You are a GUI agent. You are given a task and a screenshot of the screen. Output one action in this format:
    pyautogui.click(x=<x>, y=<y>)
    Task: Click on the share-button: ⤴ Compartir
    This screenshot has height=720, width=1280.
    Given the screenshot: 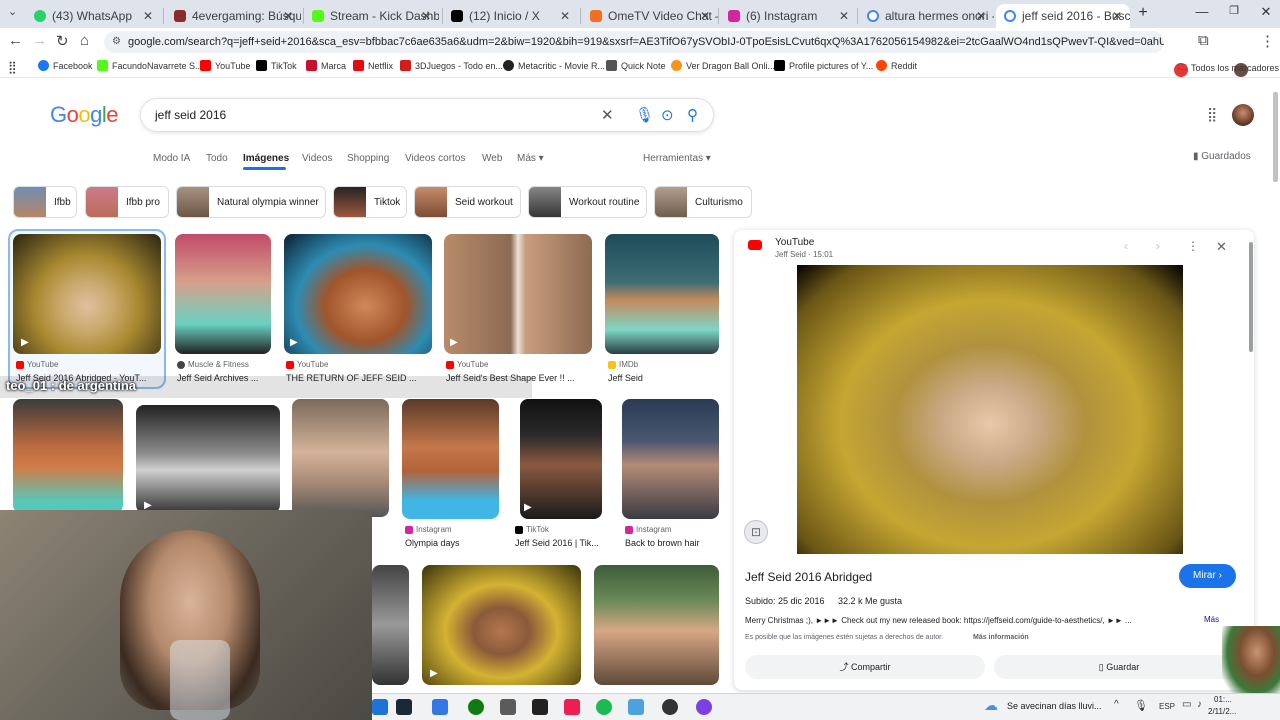 What is the action you would take?
    pyautogui.click(x=865, y=667)
    